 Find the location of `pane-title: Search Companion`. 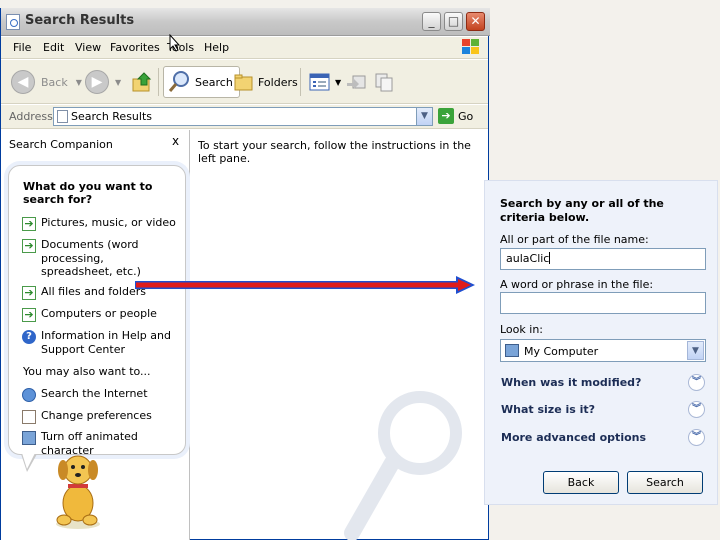

pane-title: Search Companion is located at coordinates (61, 144).